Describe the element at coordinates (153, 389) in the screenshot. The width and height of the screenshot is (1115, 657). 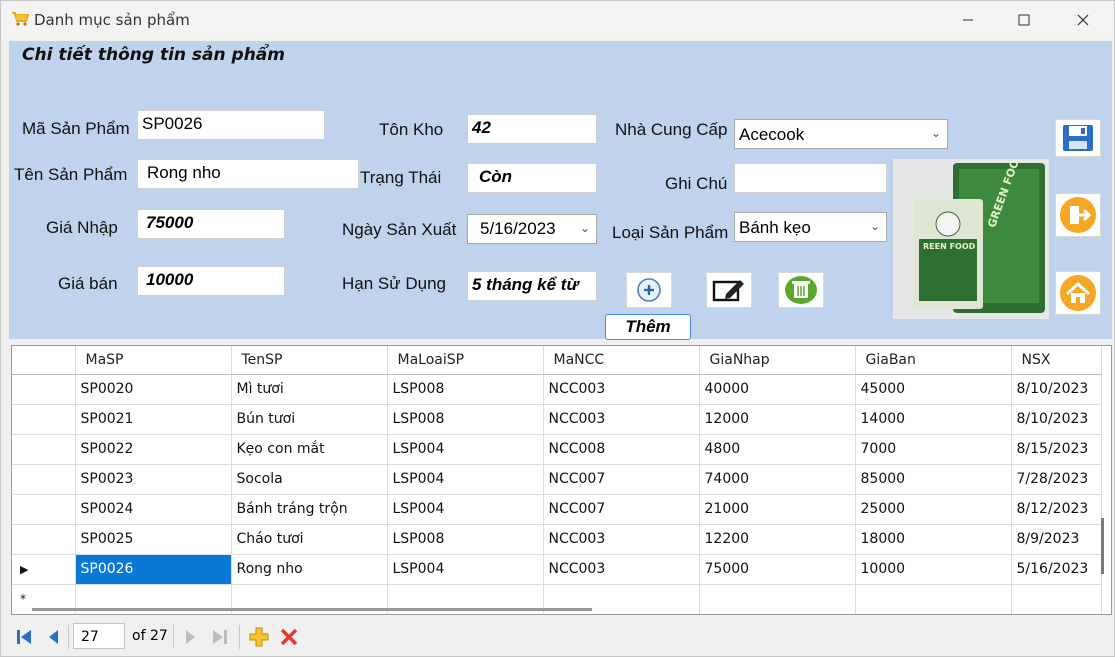
I see `table-cell: SP0020` at that location.